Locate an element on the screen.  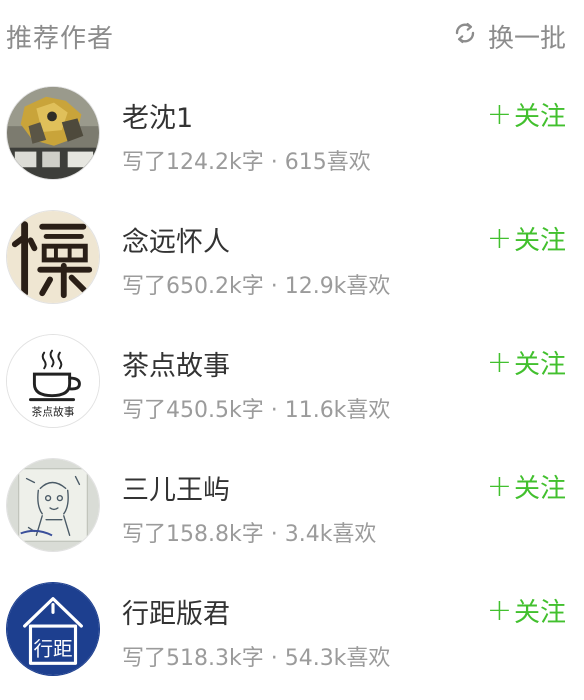
author-name: 老沈1 is located at coordinates (157, 115).